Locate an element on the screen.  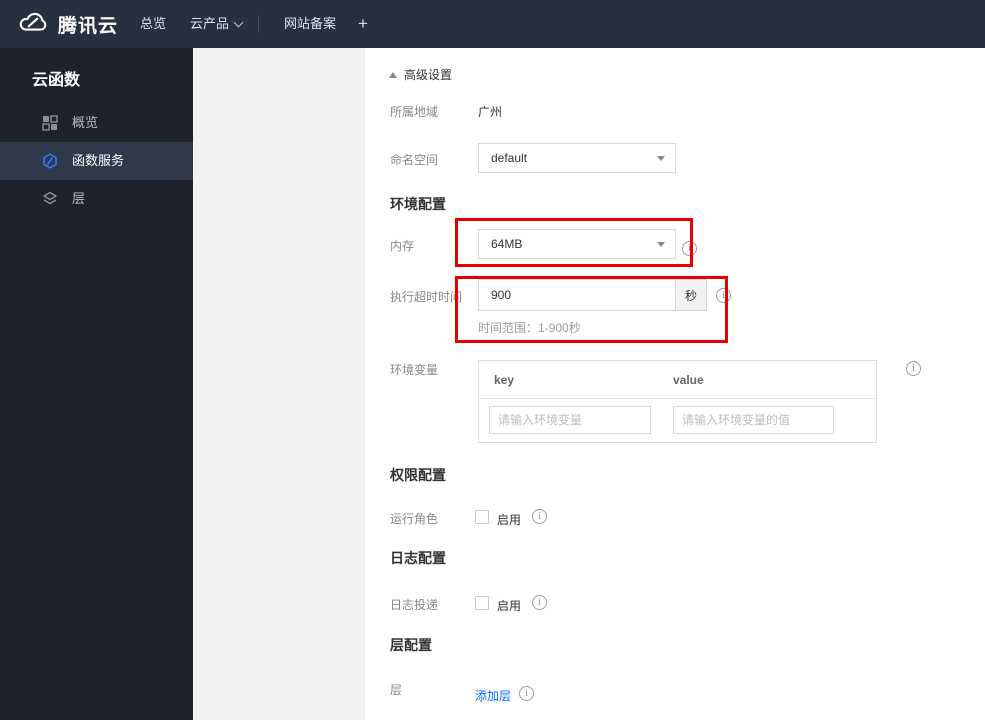
timeout-input is located at coordinates (577, 295).